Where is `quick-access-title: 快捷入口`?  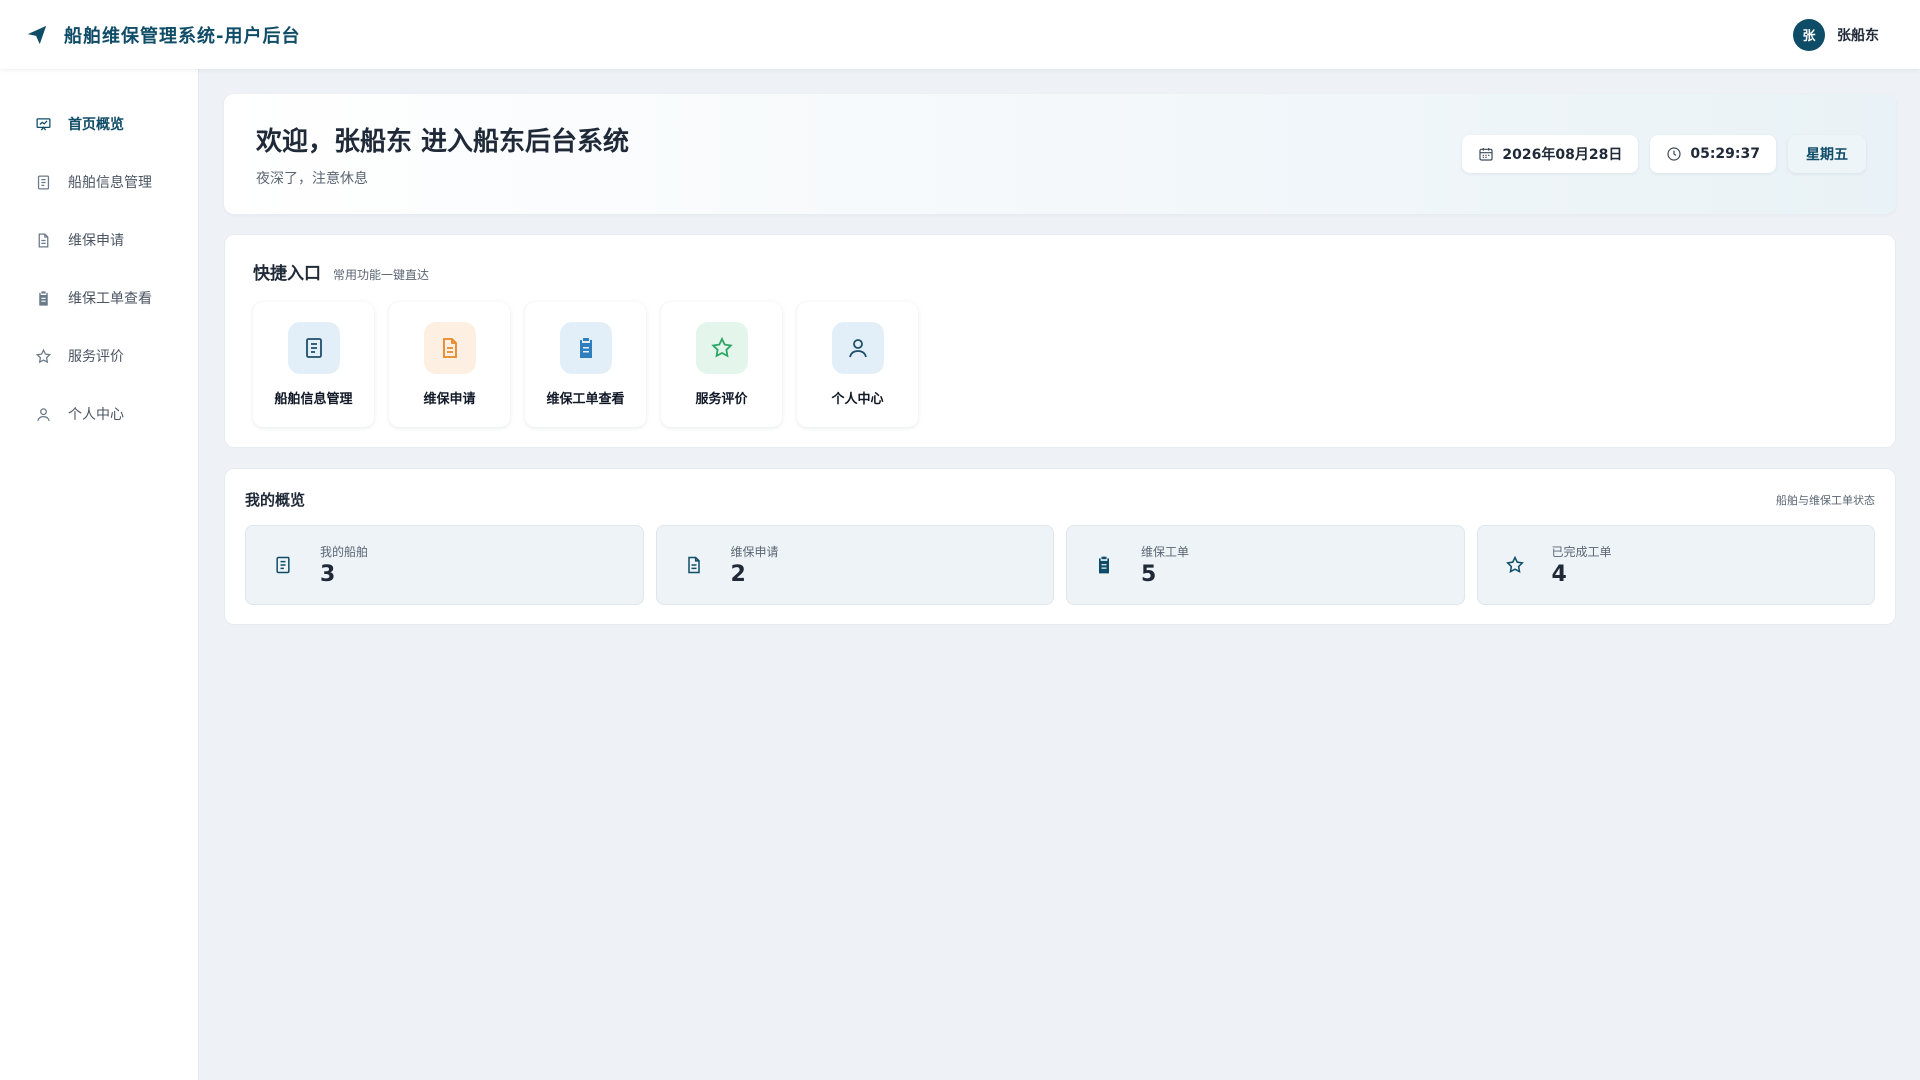 quick-access-title: 快捷入口 is located at coordinates (287, 274).